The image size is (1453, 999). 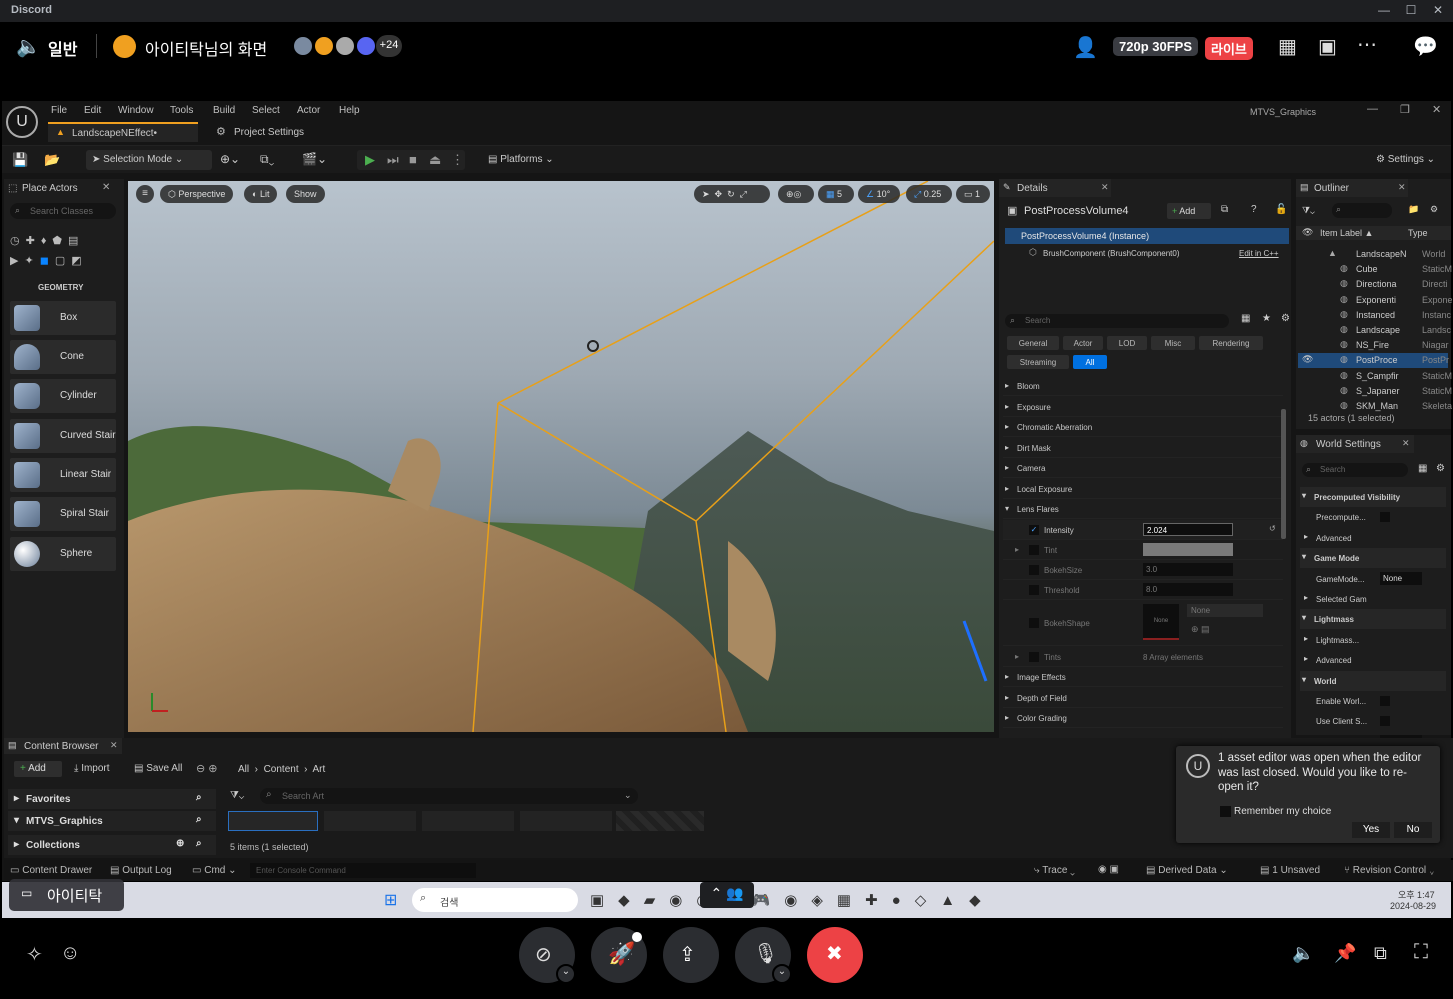 What do you see at coordinates (522, 160) in the screenshot?
I see `platforms-dropdown: ▤ Platforms ⌄` at bounding box center [522, 160].